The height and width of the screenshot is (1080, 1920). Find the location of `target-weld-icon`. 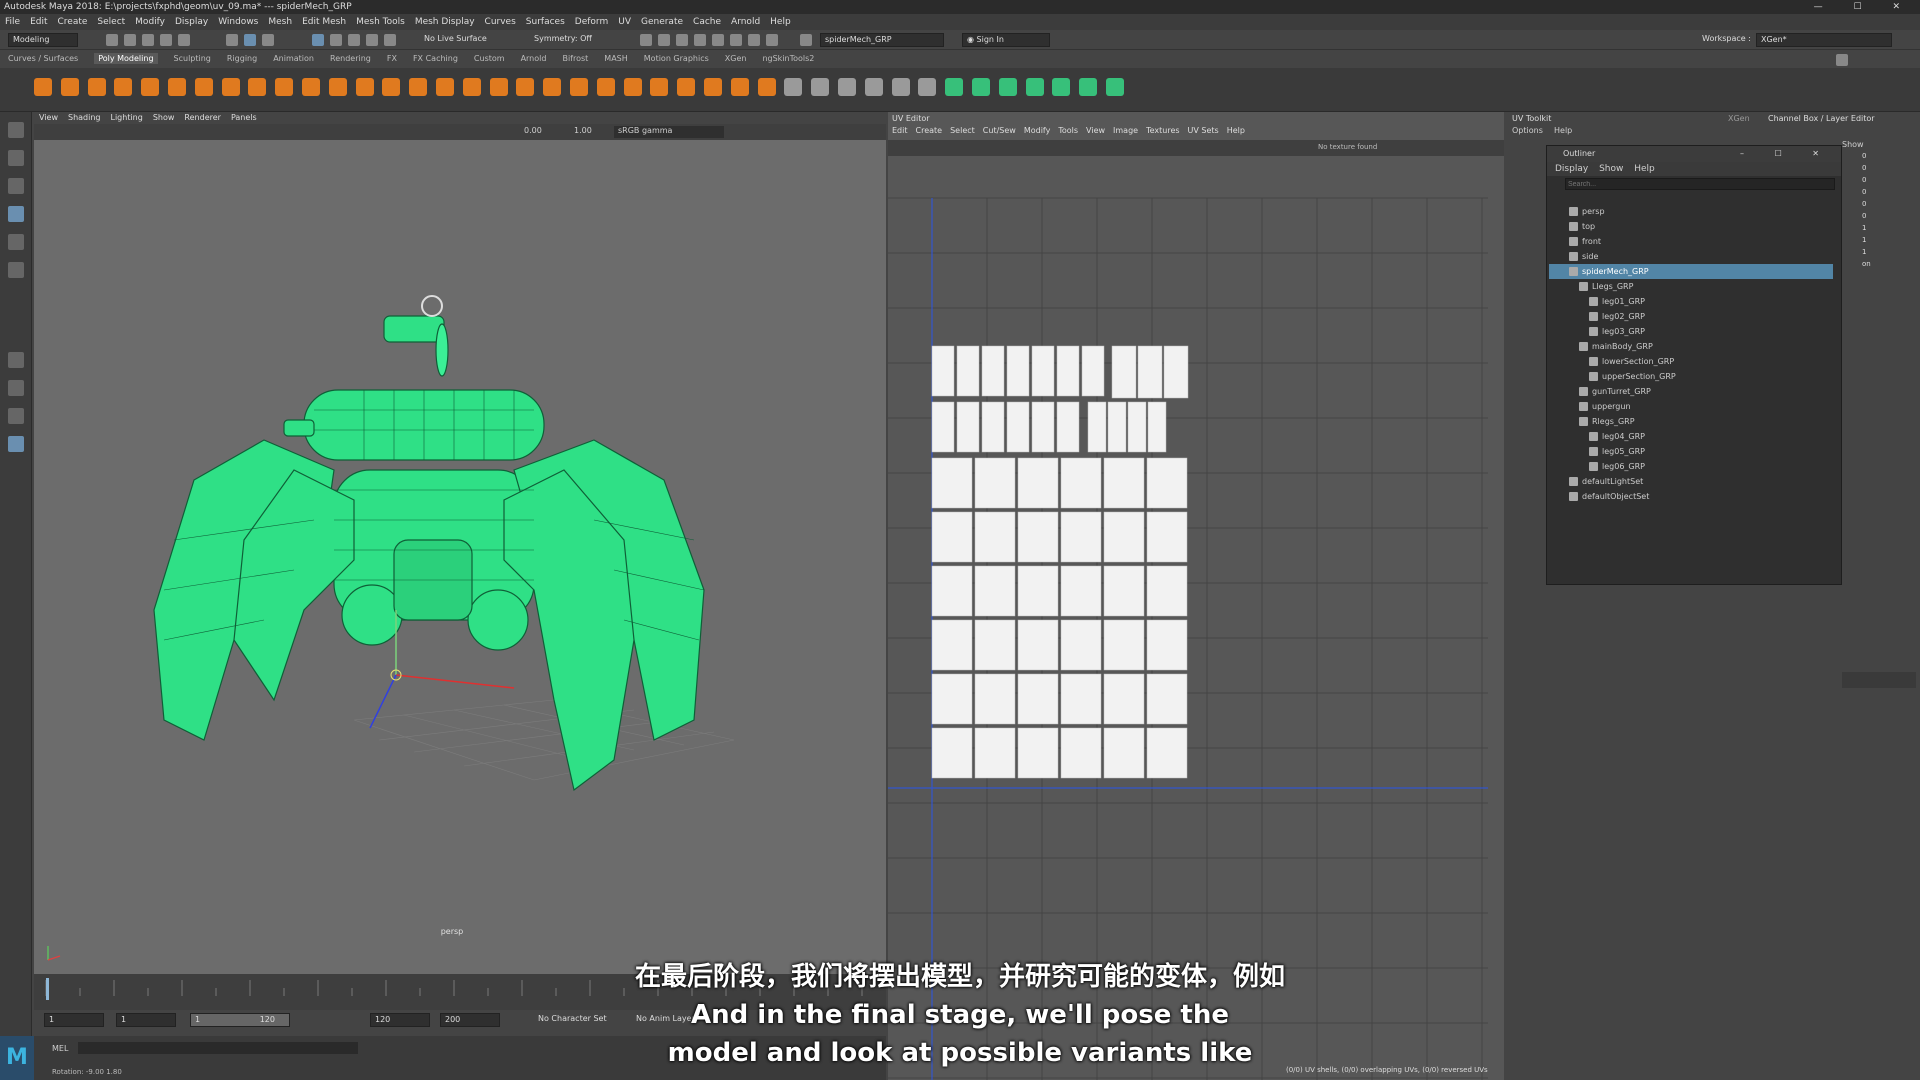

target-weld-icon is located at coordinates (713, 87).